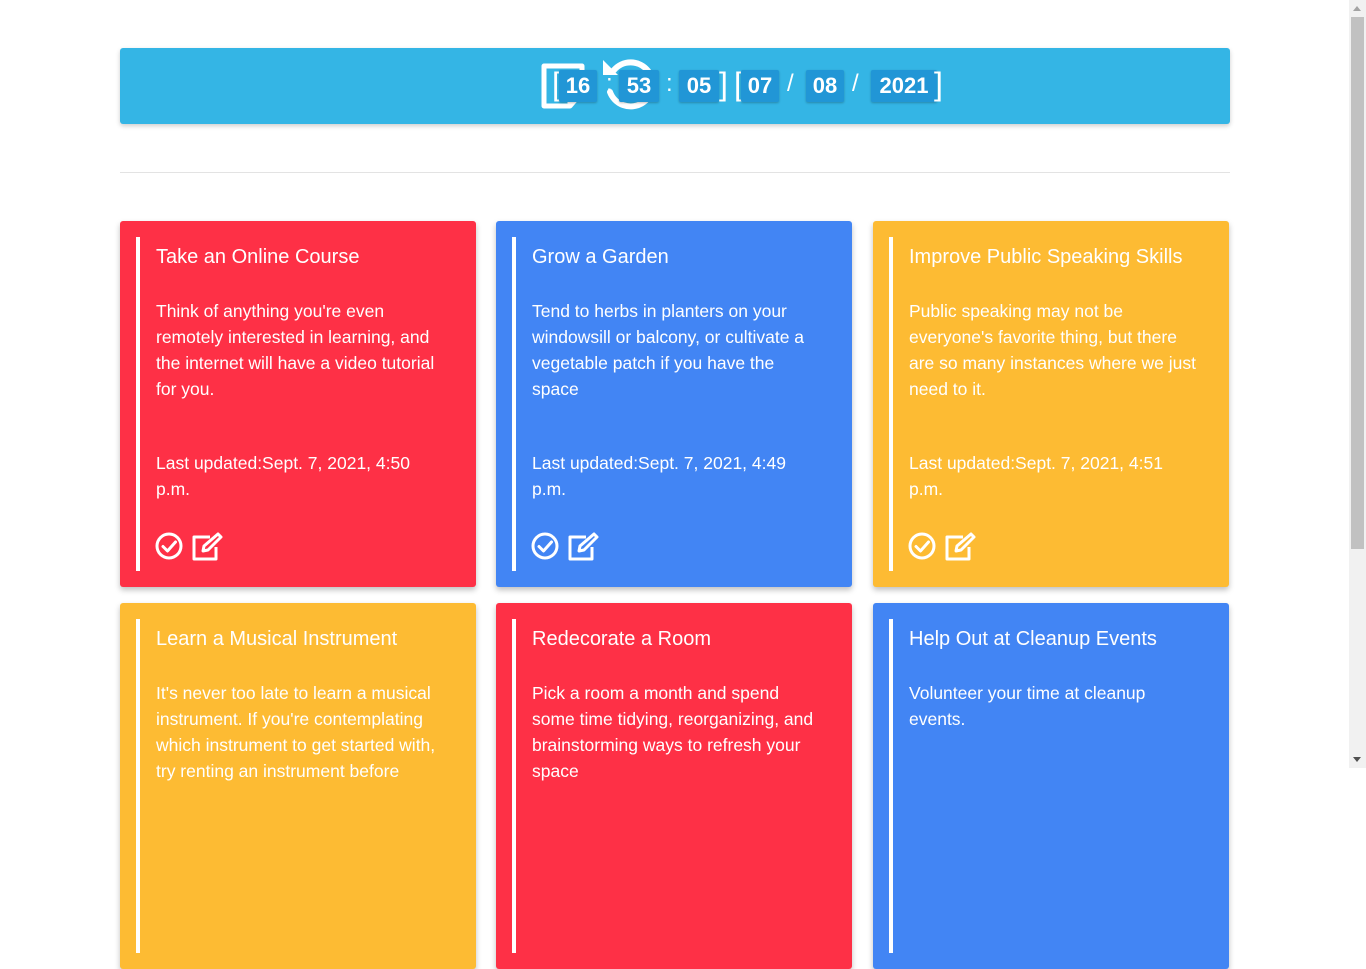 This screenshot has width=1366, height=969. What do you see at coordinates (621, 639) in the screenshot?
I see `card-title: Redecorate a Room` at bounding box center [621, 639].